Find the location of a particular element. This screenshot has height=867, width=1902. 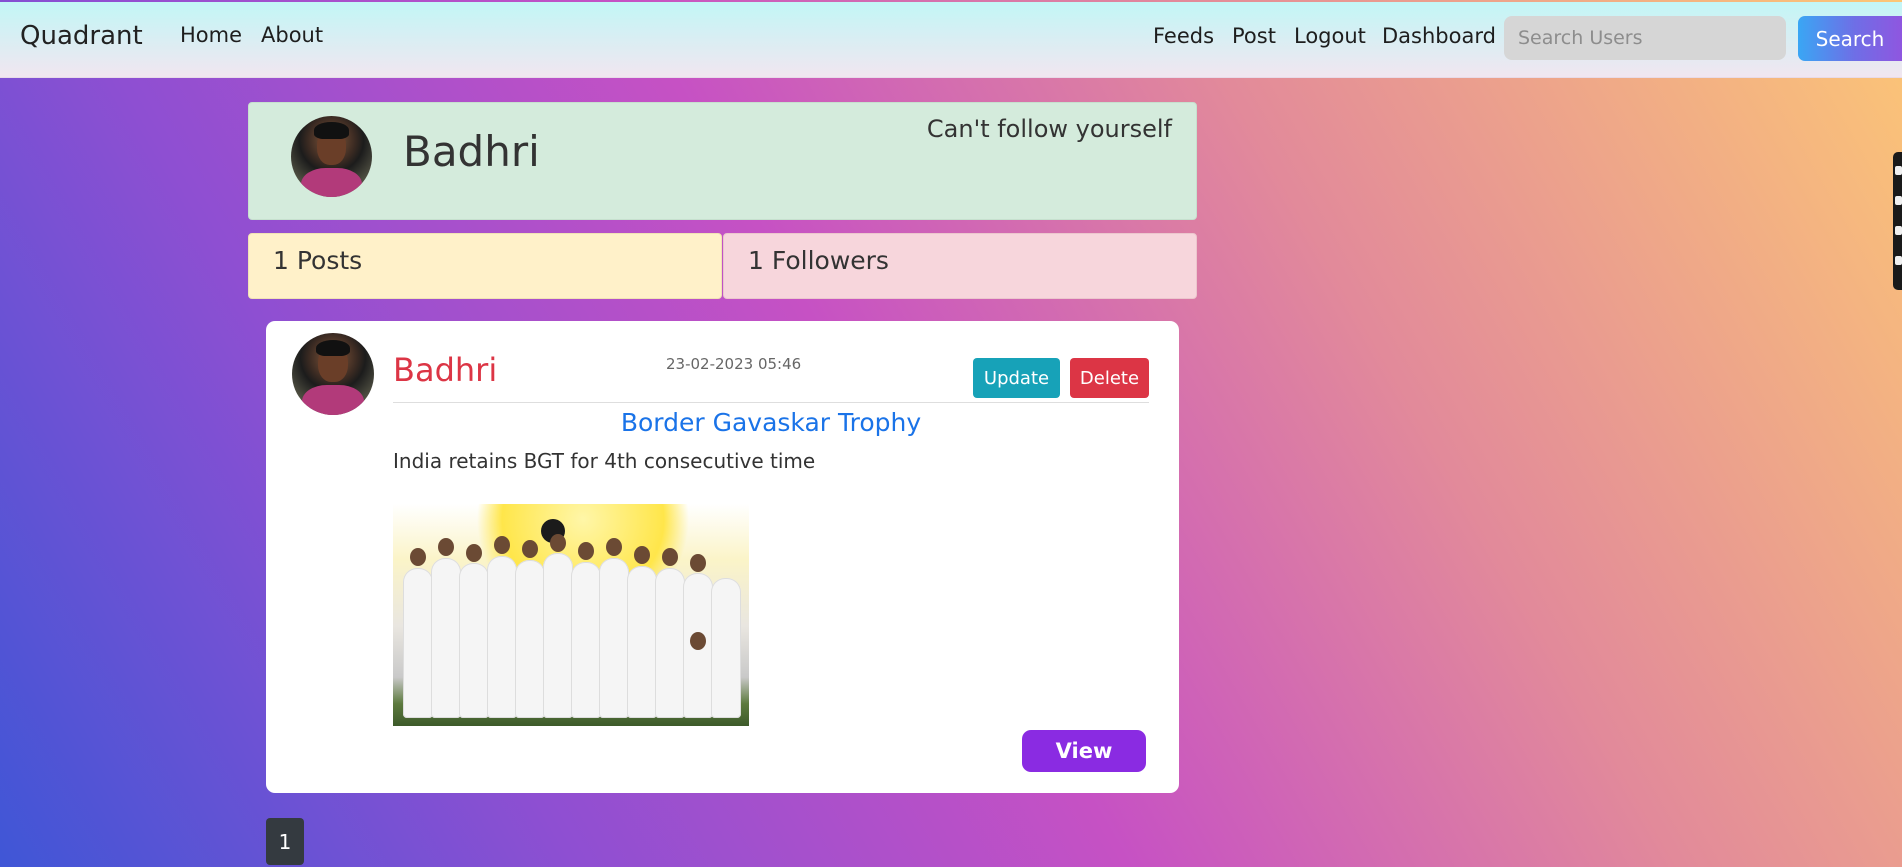

post-title-link: Border Gavaskar Trophy is located at coordinates (771, 422).